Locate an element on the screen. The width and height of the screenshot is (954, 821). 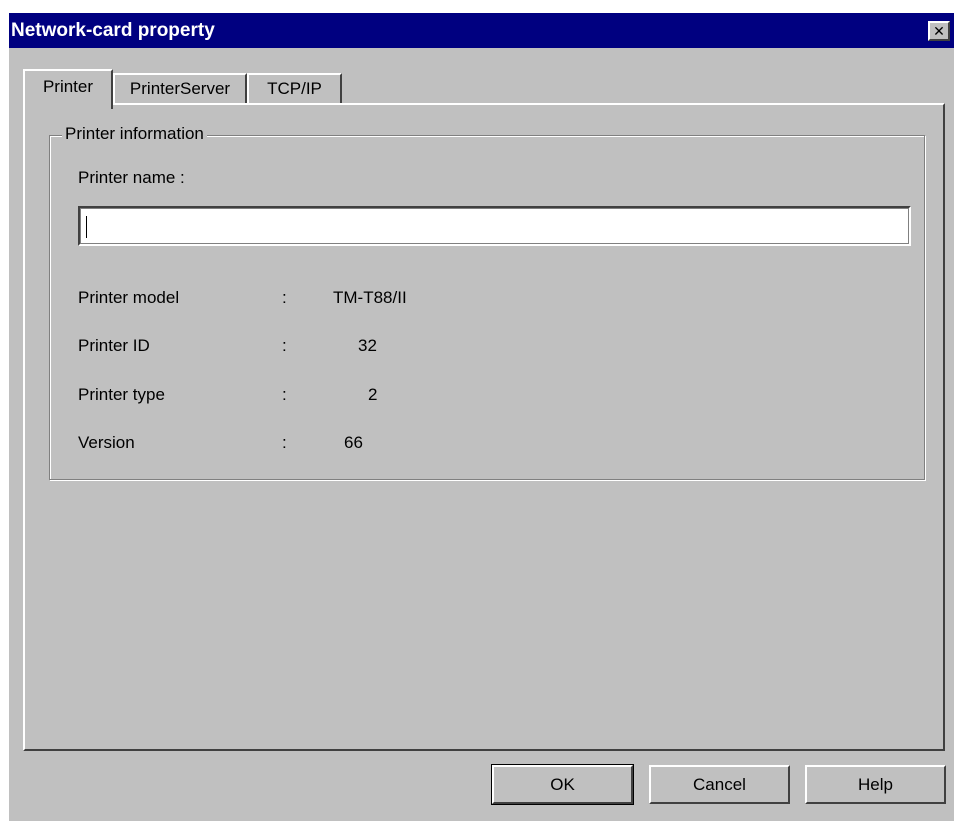
close-icon: ✕ is located at coordinates (939, 31).